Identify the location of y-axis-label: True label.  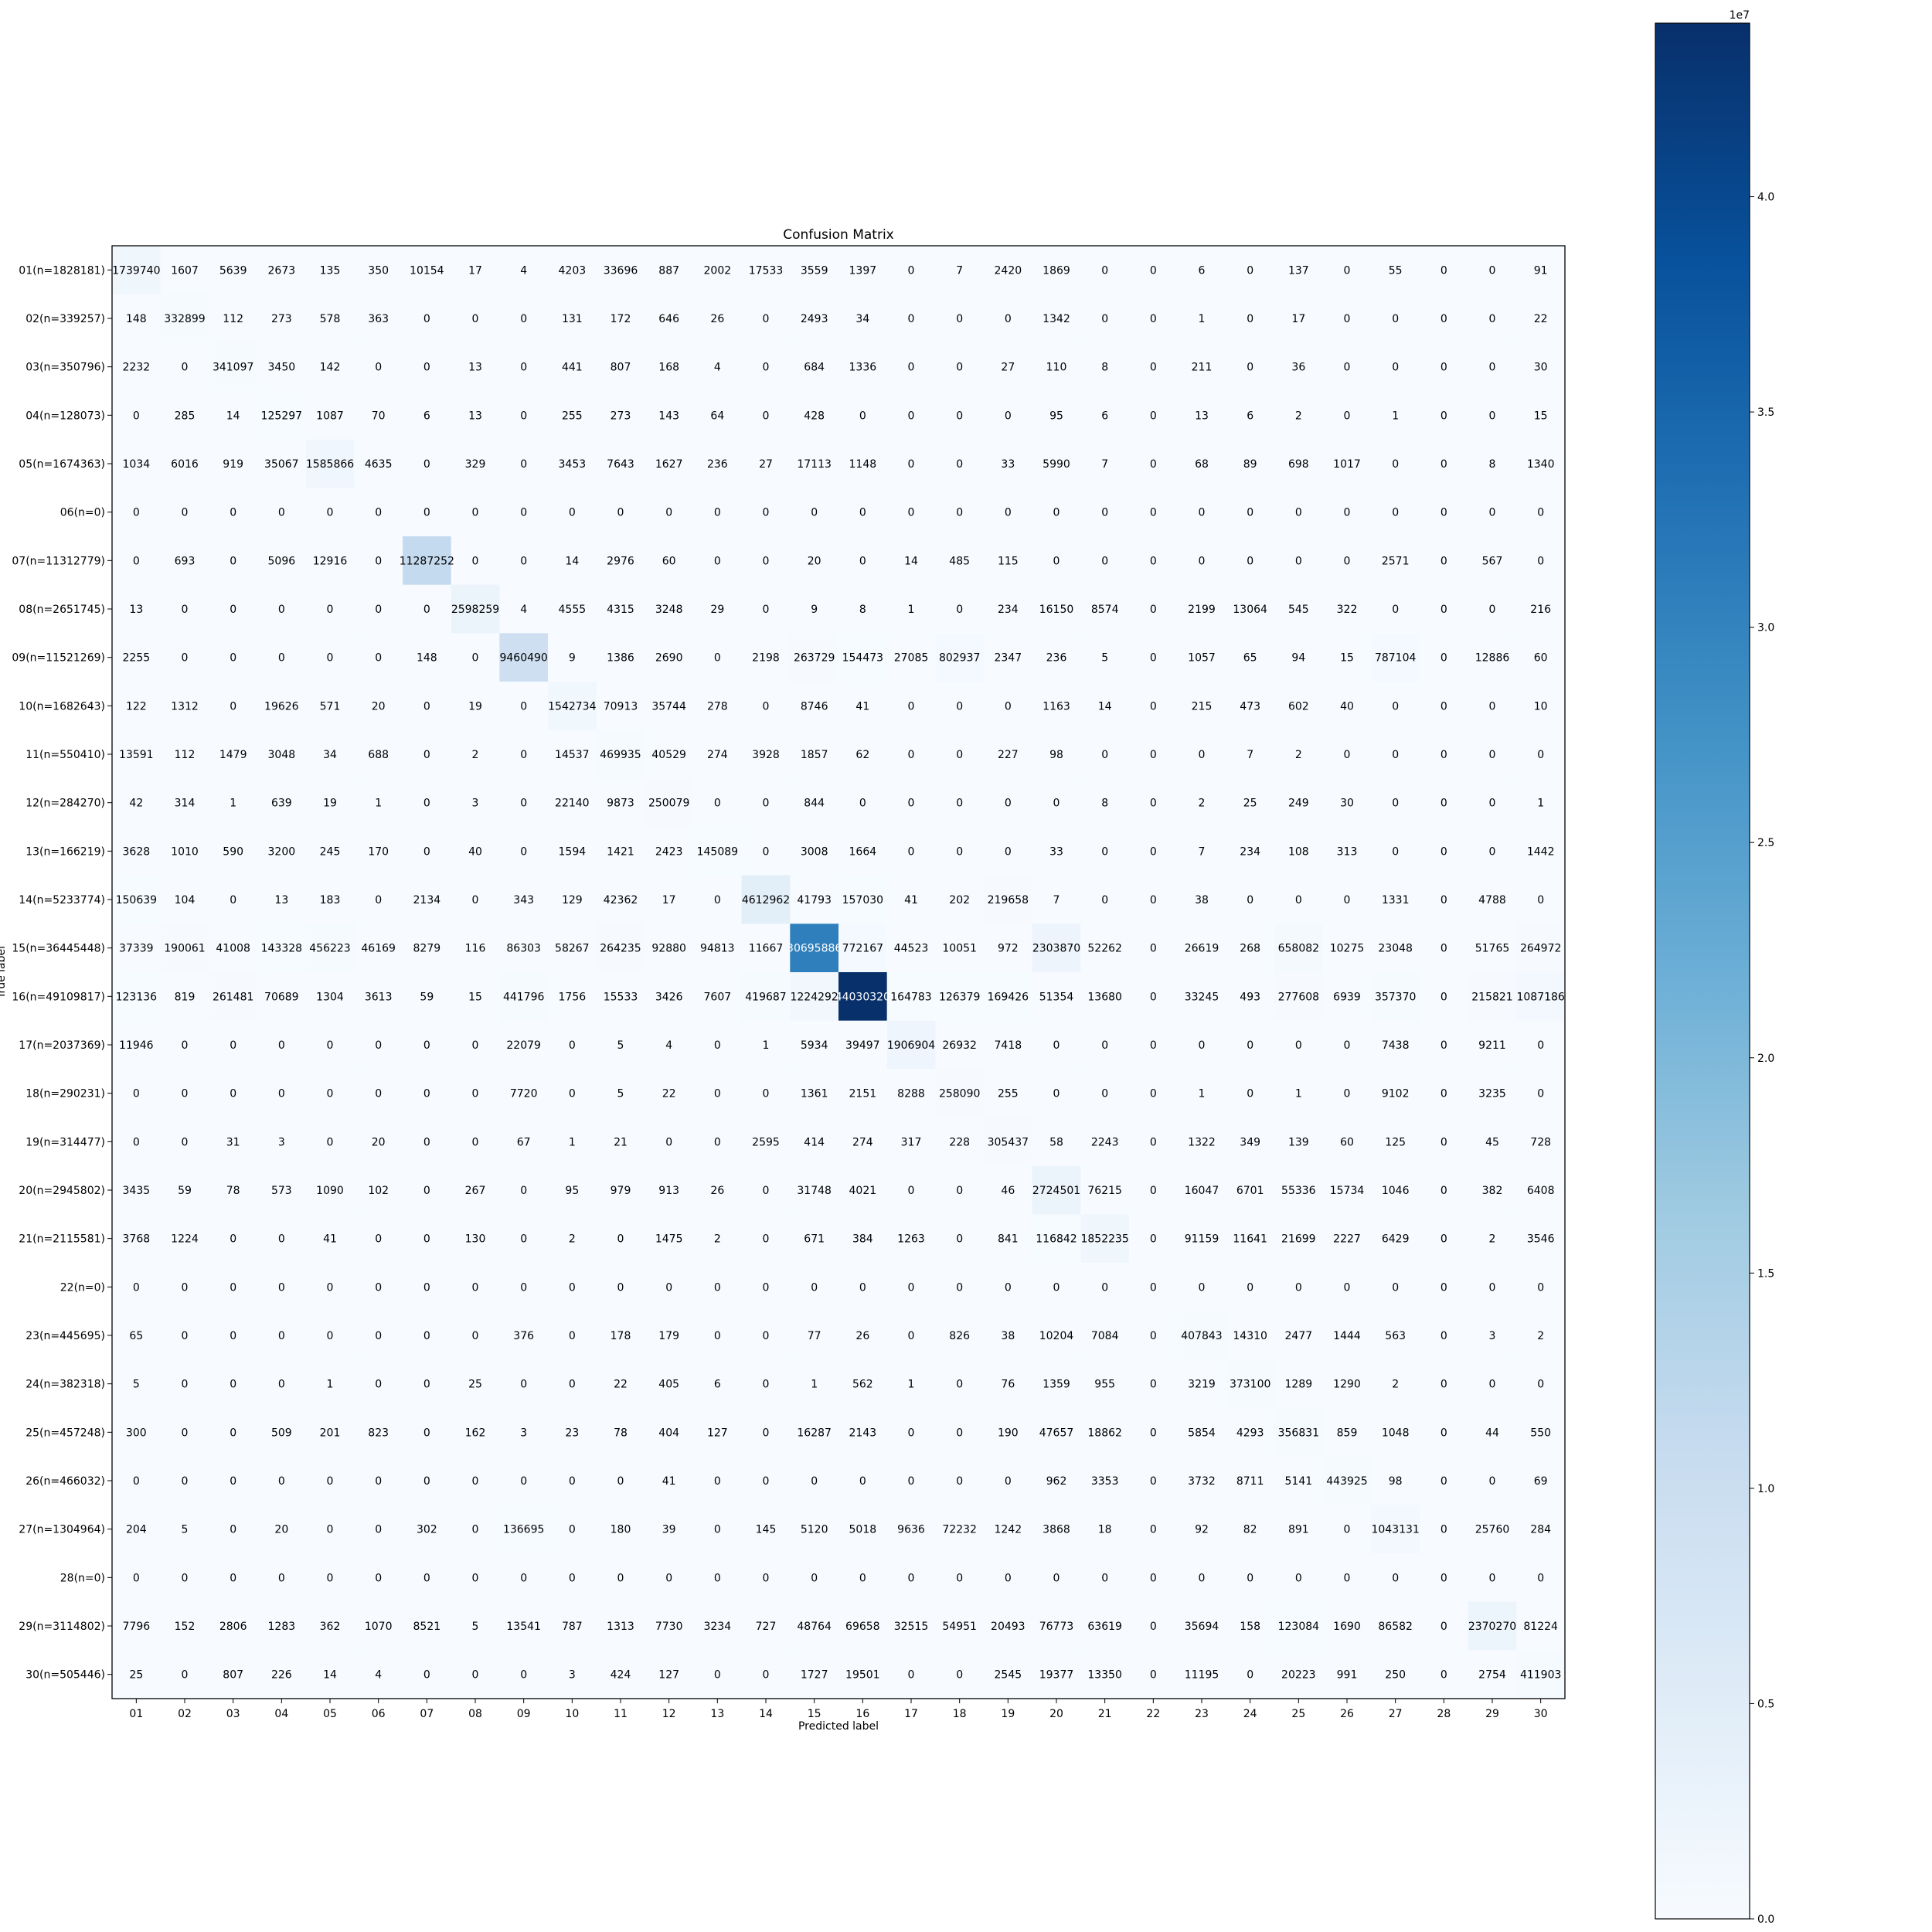
(4, 972).